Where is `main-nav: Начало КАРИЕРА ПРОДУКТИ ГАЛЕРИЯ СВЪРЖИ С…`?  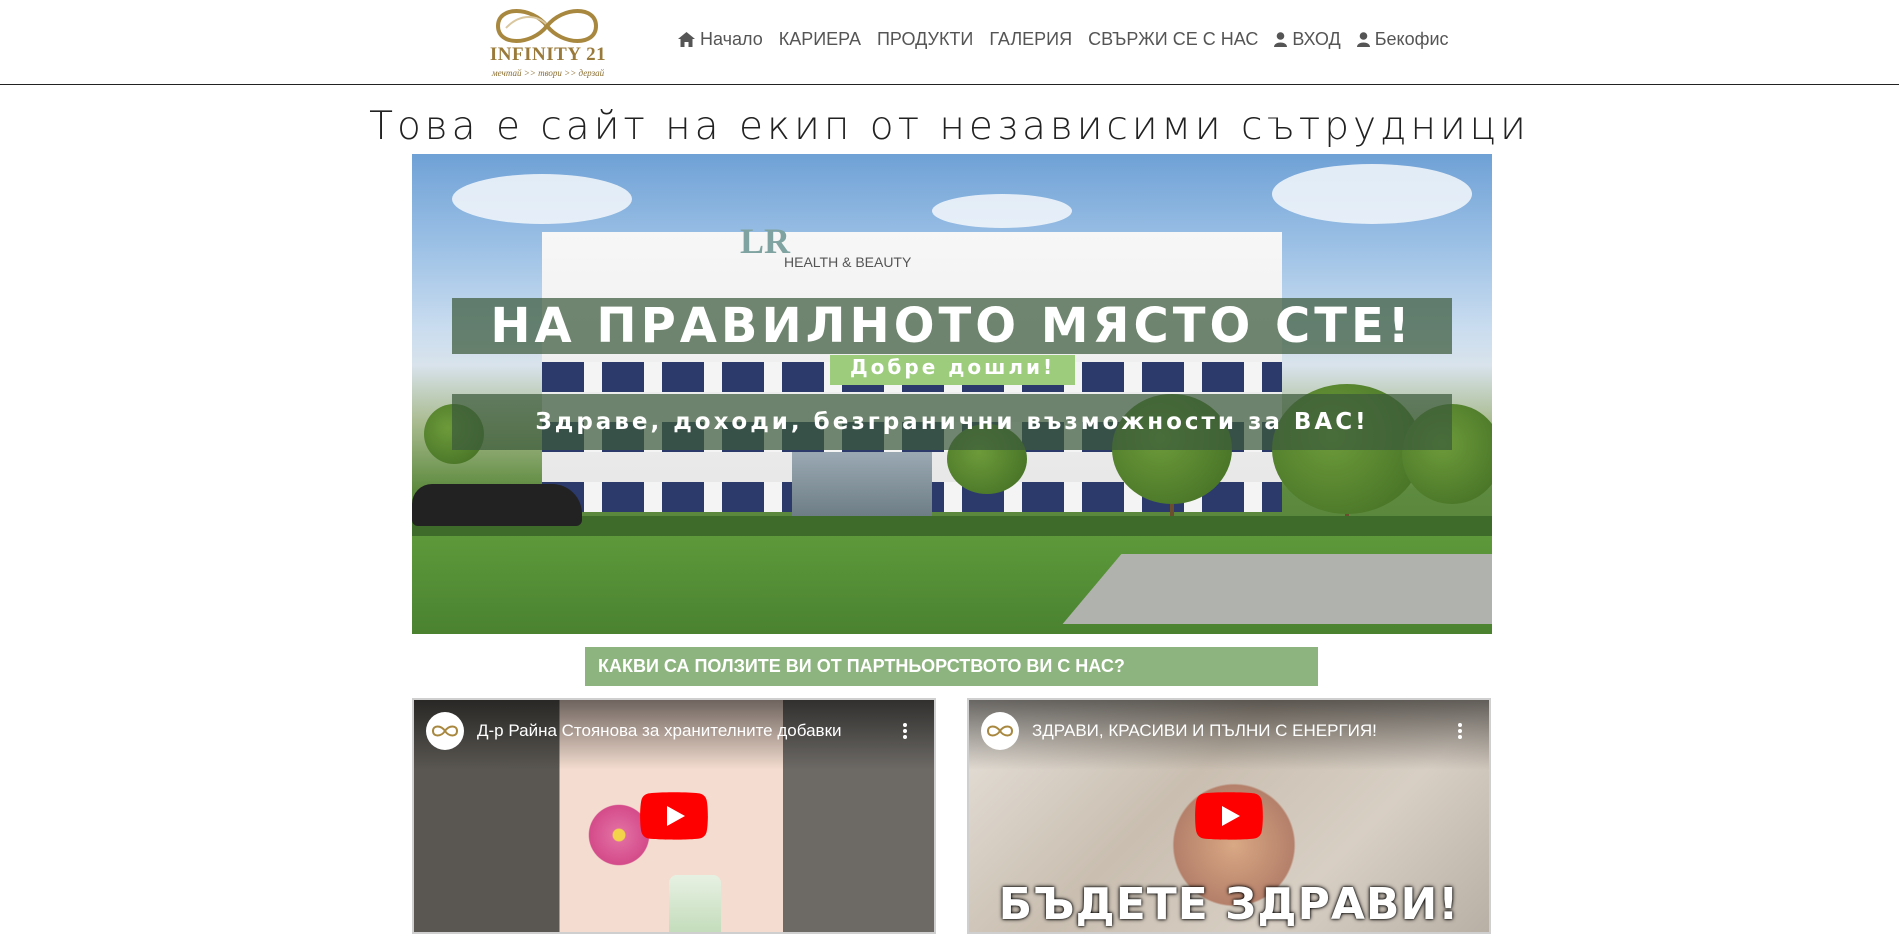 main-nav: Начало КАРИЕРА ПРОДУКТИ ГАЛЕРИЯ СВЪРЖИ С… is located at coordinates (1071, 39).